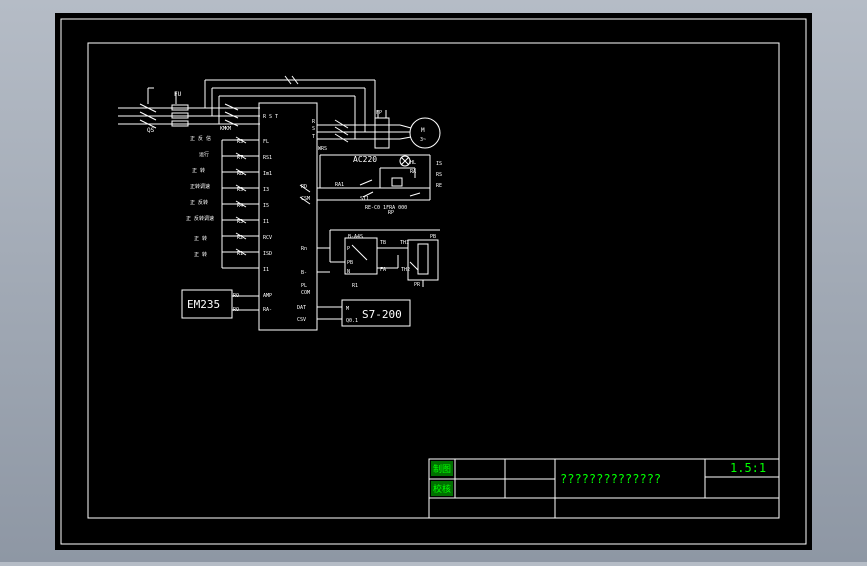 This screenshot has height=566, width=867. Describe the element at coordinates (313, 137) in the screenshot. I see `svg-text: T` at that location.